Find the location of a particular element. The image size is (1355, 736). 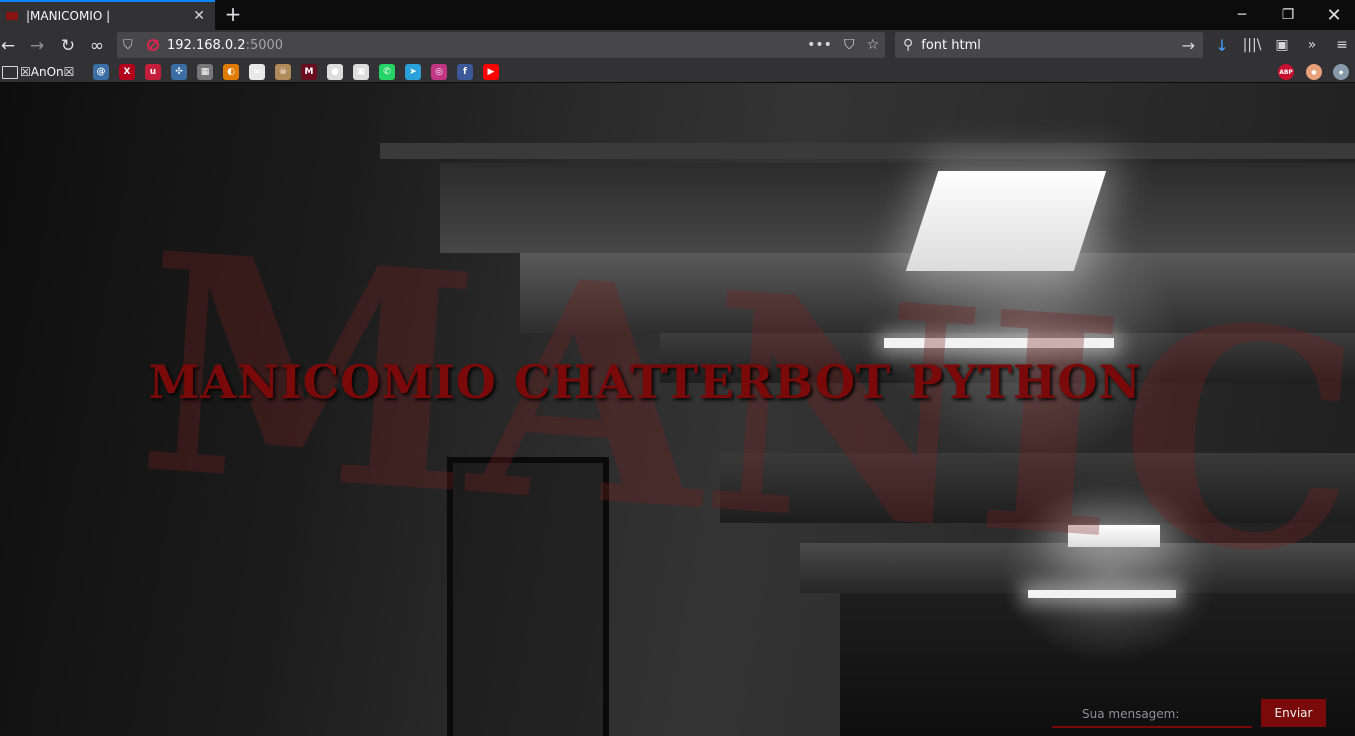

toolbar-tools: ↓ |||\ ▣ » ≡ is located at coordinates (1282, 45).